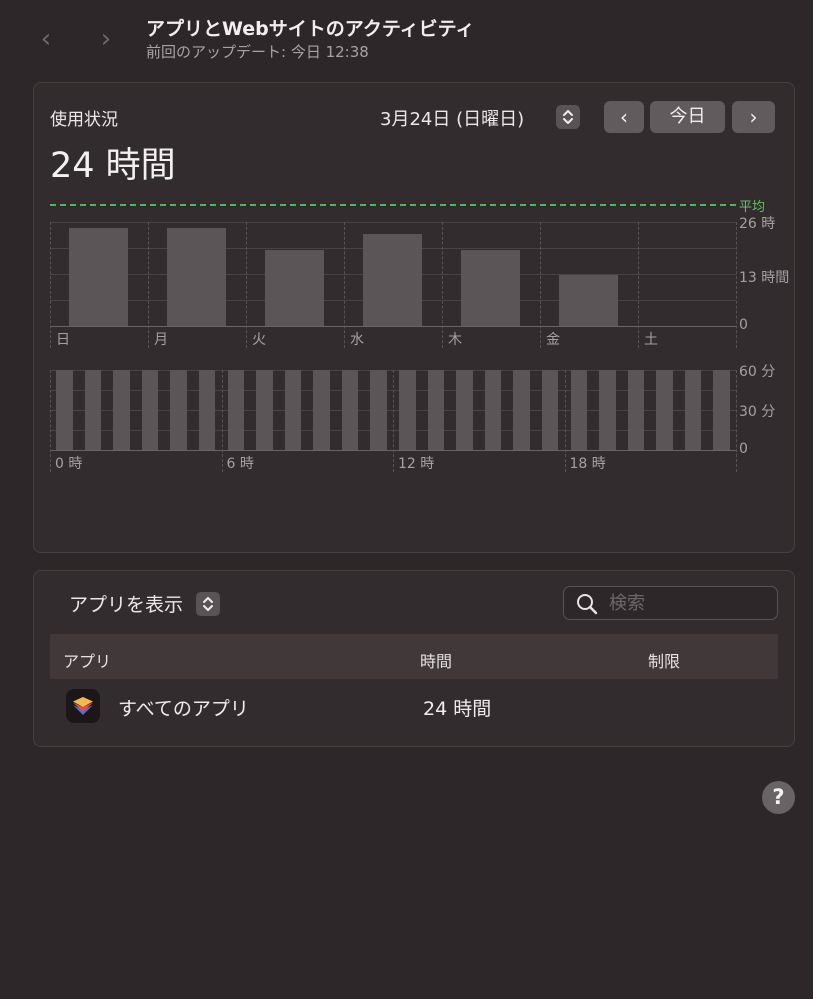 The image size is (813, 999). What do you see at coordinates (113, 166) in the screenshot?
I see `usage-total: 24 時間` at bounding box center [113, 166].